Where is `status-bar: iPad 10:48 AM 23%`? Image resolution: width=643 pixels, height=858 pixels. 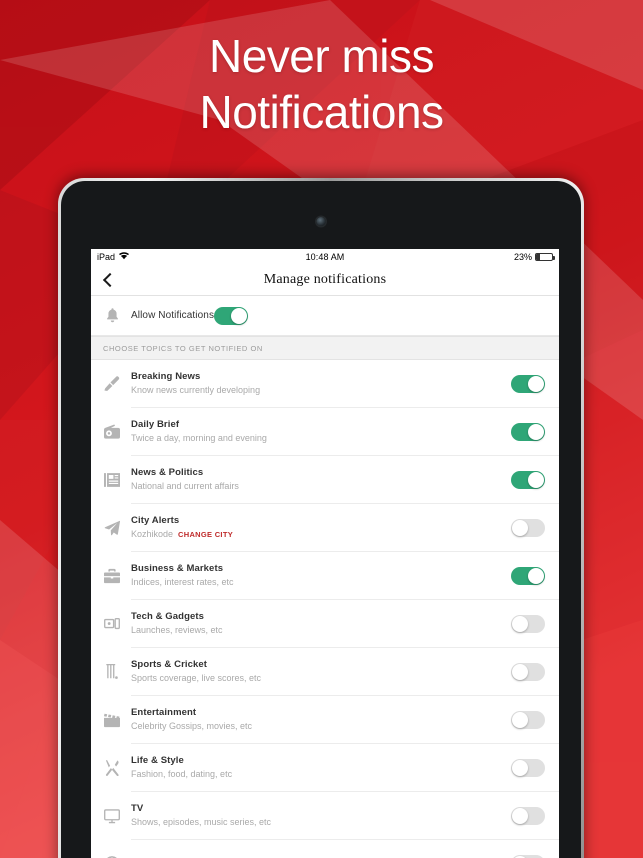
status-bar: iPad 10:48 AM 23% is located at coordinates (325, 257).